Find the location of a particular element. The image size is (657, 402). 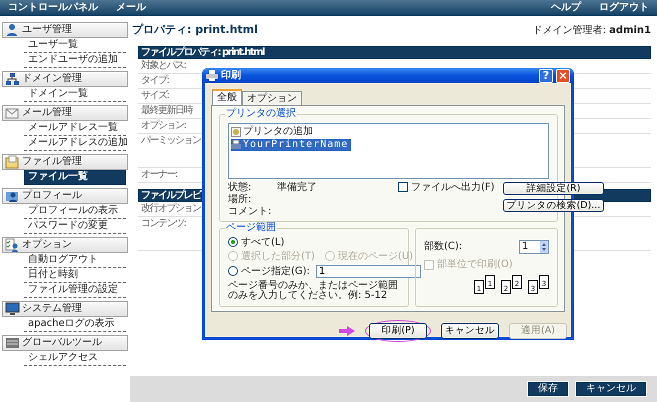

info-label: コメント: is located at coordinates (250, 211).